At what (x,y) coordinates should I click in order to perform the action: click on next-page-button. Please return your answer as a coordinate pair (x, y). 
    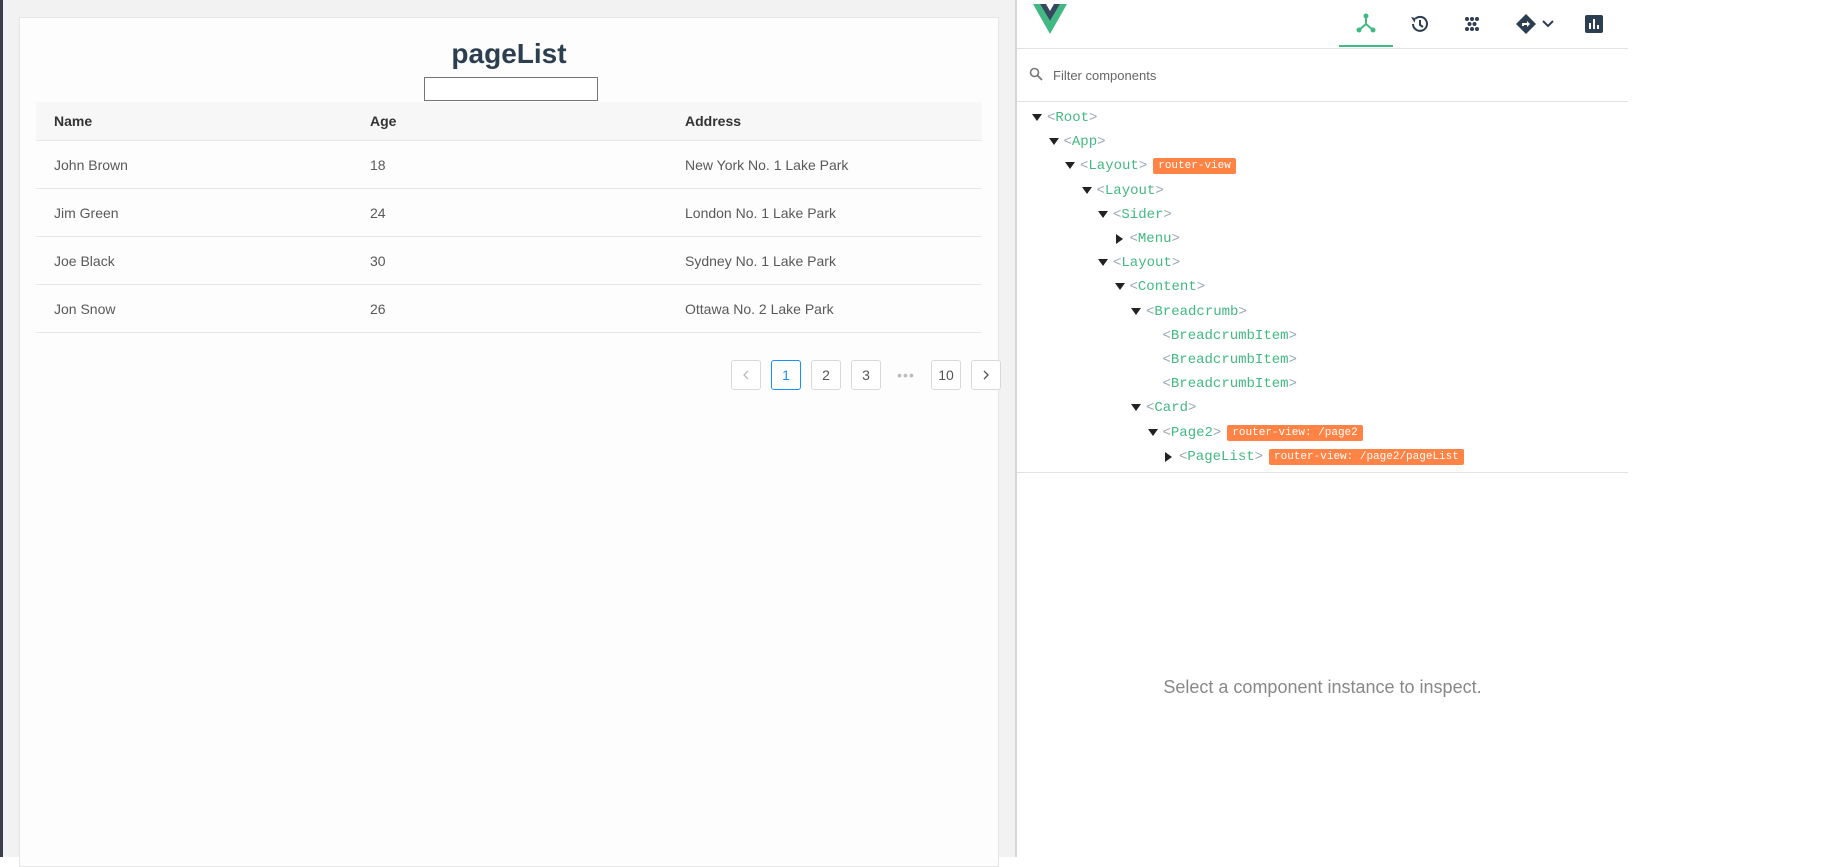
    Looking at the image, I should click on (986, 375).